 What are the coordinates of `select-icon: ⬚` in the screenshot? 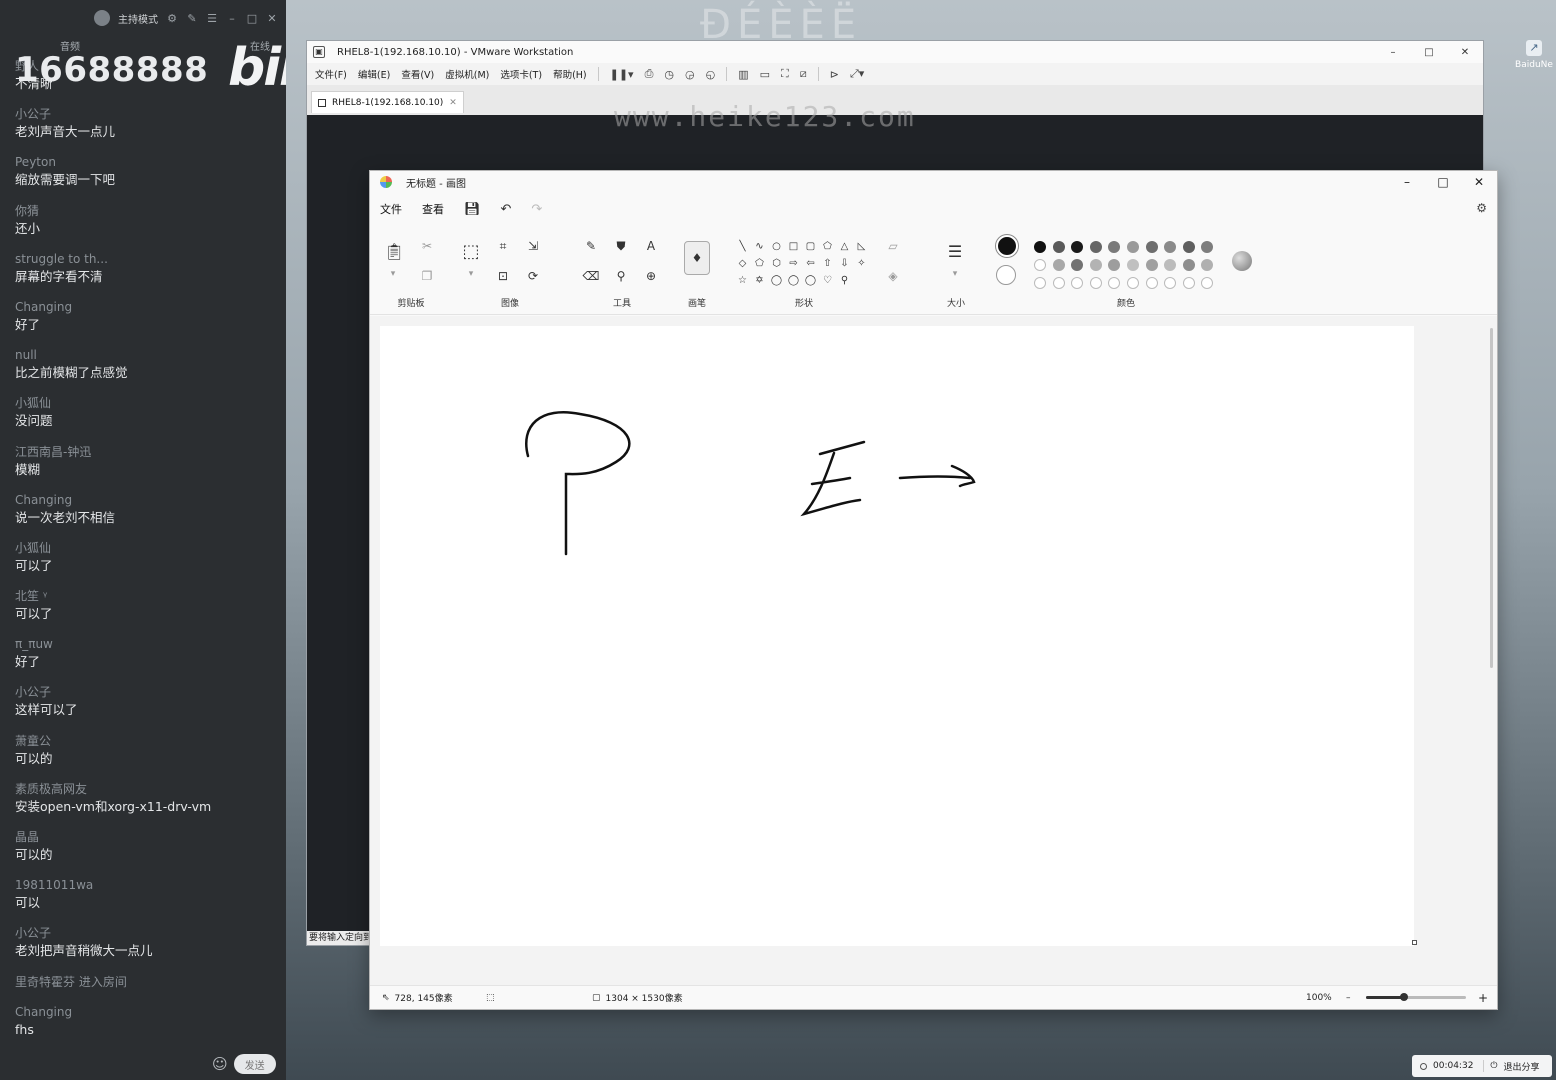 It's located at (471, 252).